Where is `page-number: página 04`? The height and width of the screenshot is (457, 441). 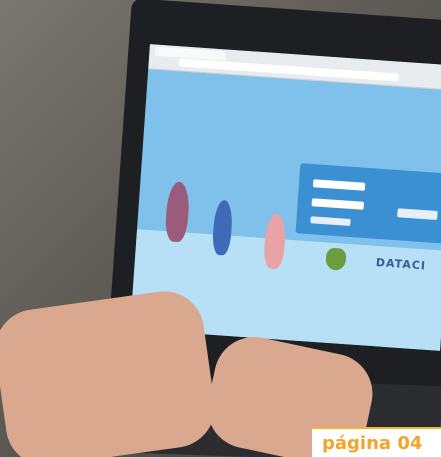
page-number: página 04 is located at coordinates (372, 443).